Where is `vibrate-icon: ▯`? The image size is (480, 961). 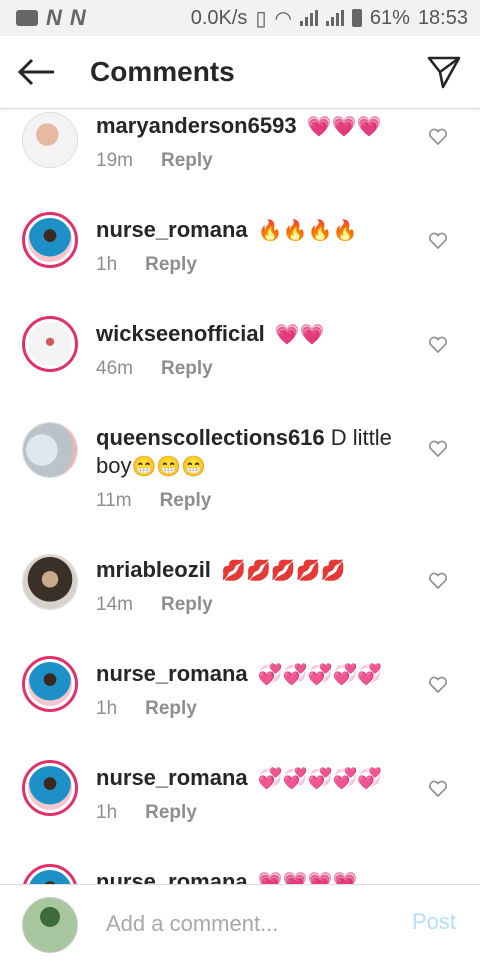 vibrate-icon: ▯ is located at coordinates (261, 18).